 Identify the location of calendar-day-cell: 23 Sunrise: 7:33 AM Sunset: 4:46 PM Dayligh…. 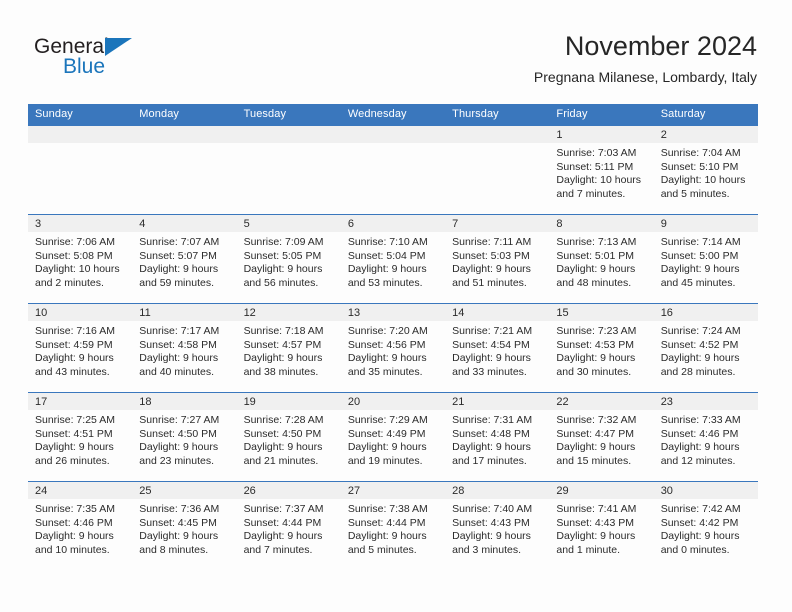
(705, 437).